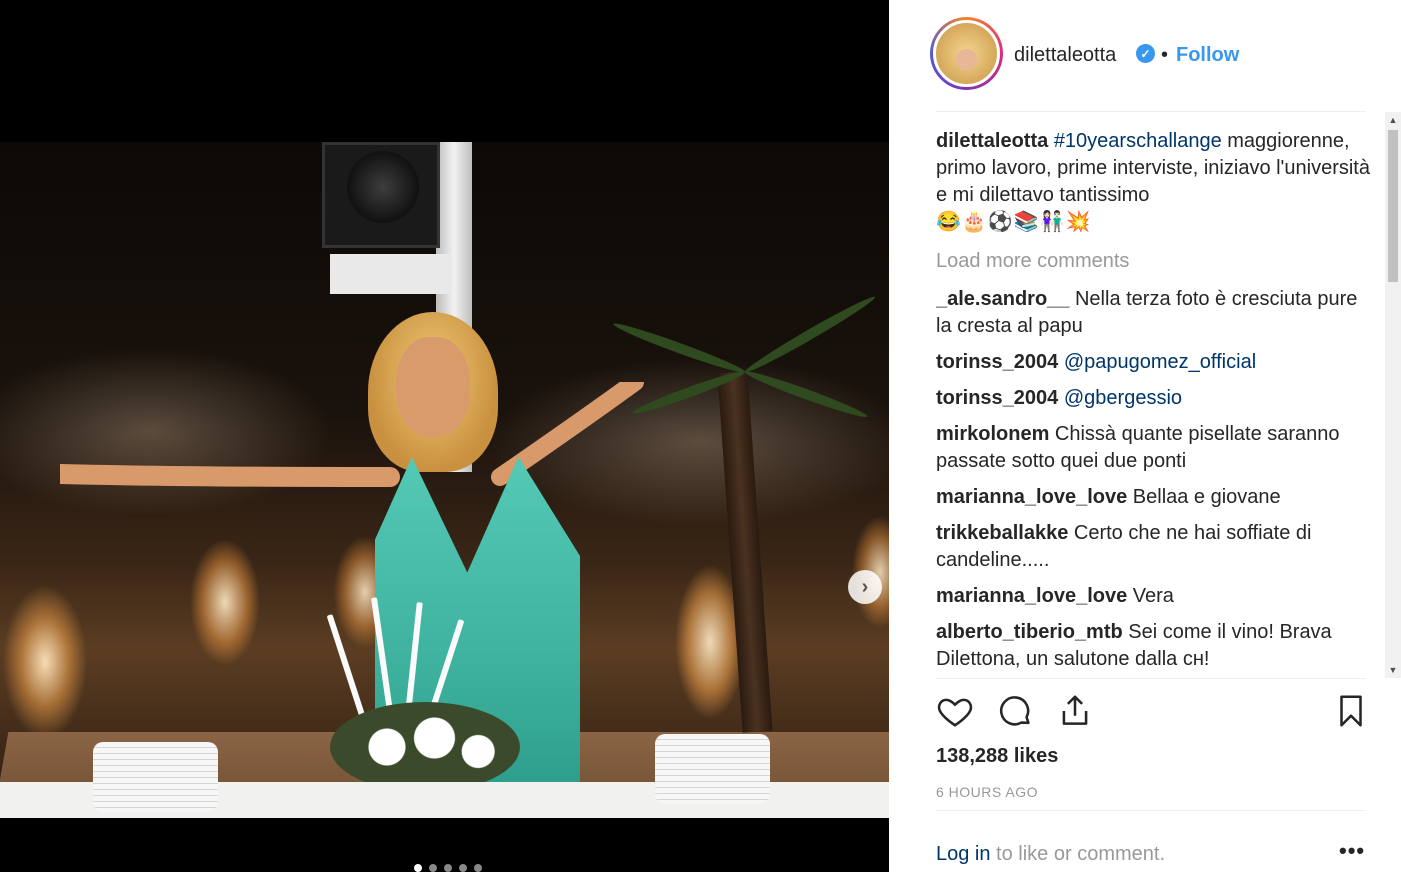  What do you see at coordinates (1160, 362) in the screenshot?
I see `comment-mention: @papugomez_official` at bounding box center [1160, 362].